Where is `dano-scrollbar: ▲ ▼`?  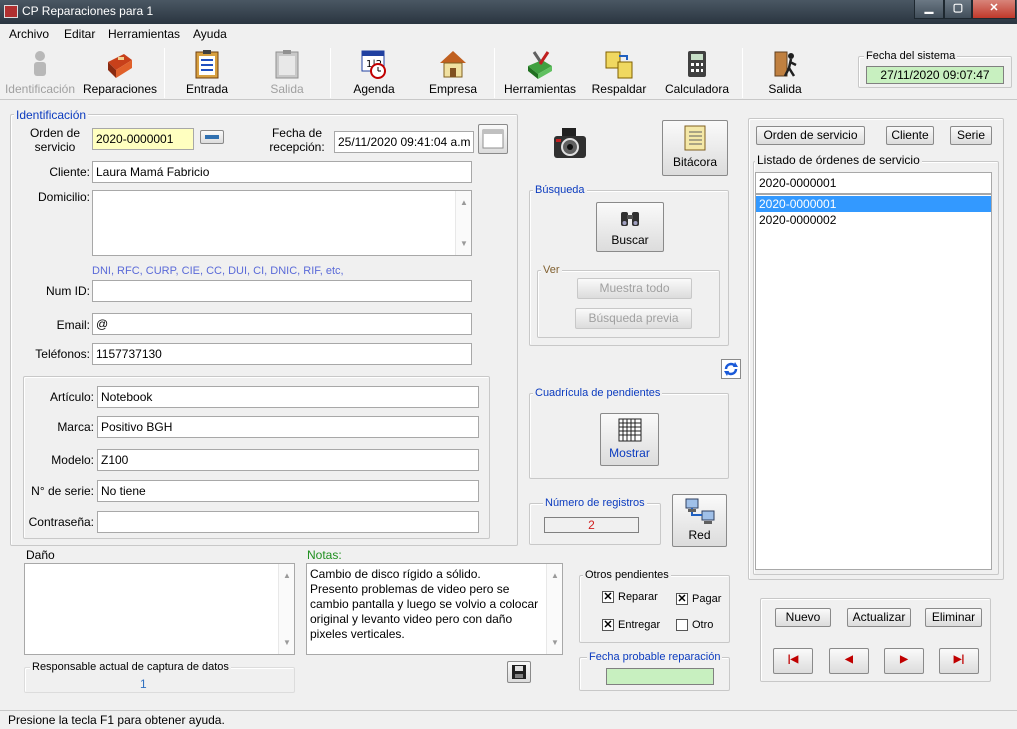 dano-scrollbar: ▲ ▼ is located at coordinates (286, 609).